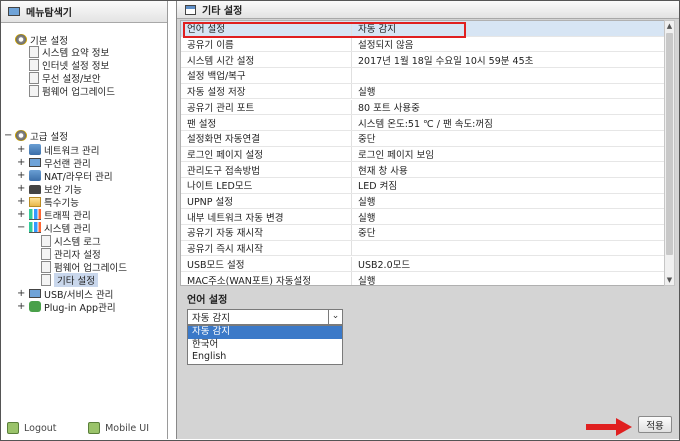  I want to click on table-row: 로그인 페이지 설정 로그인 페이지 보임, so click(424, 154).